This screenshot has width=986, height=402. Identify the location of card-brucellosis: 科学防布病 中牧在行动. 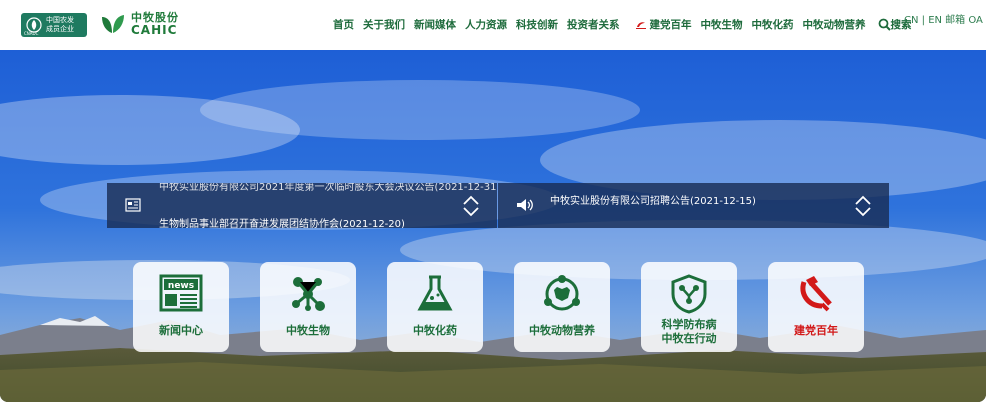
(689, 307).